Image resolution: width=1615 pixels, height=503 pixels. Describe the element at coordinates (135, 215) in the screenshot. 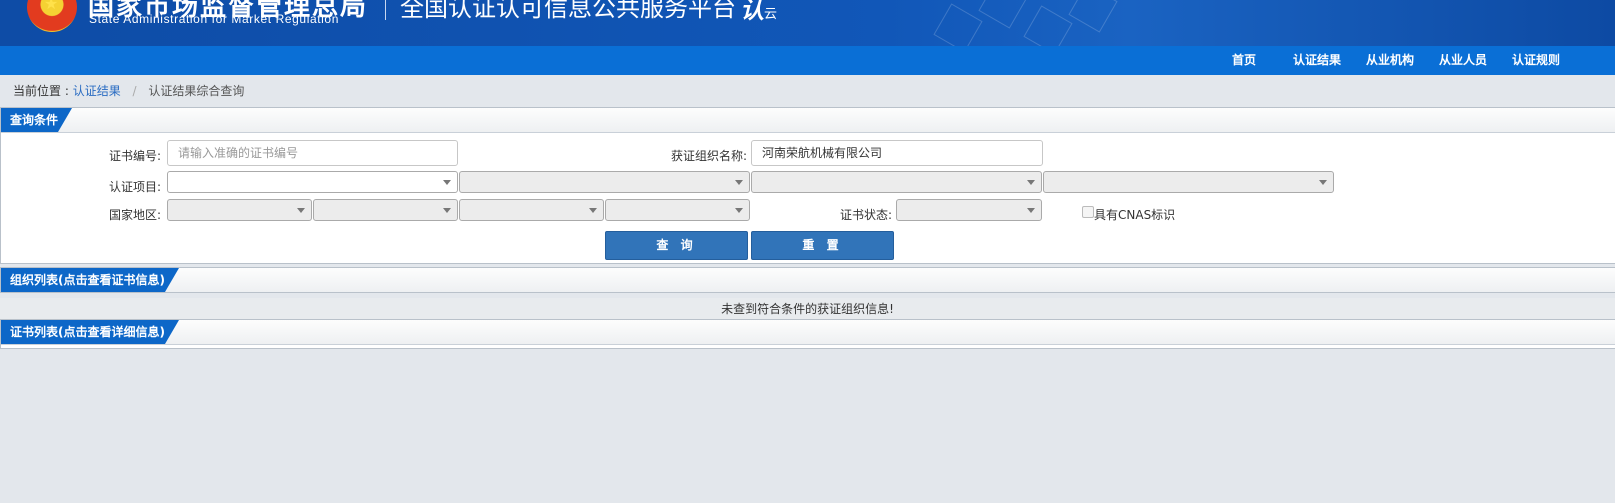

I see `region-label: 国家地区:` at that location.